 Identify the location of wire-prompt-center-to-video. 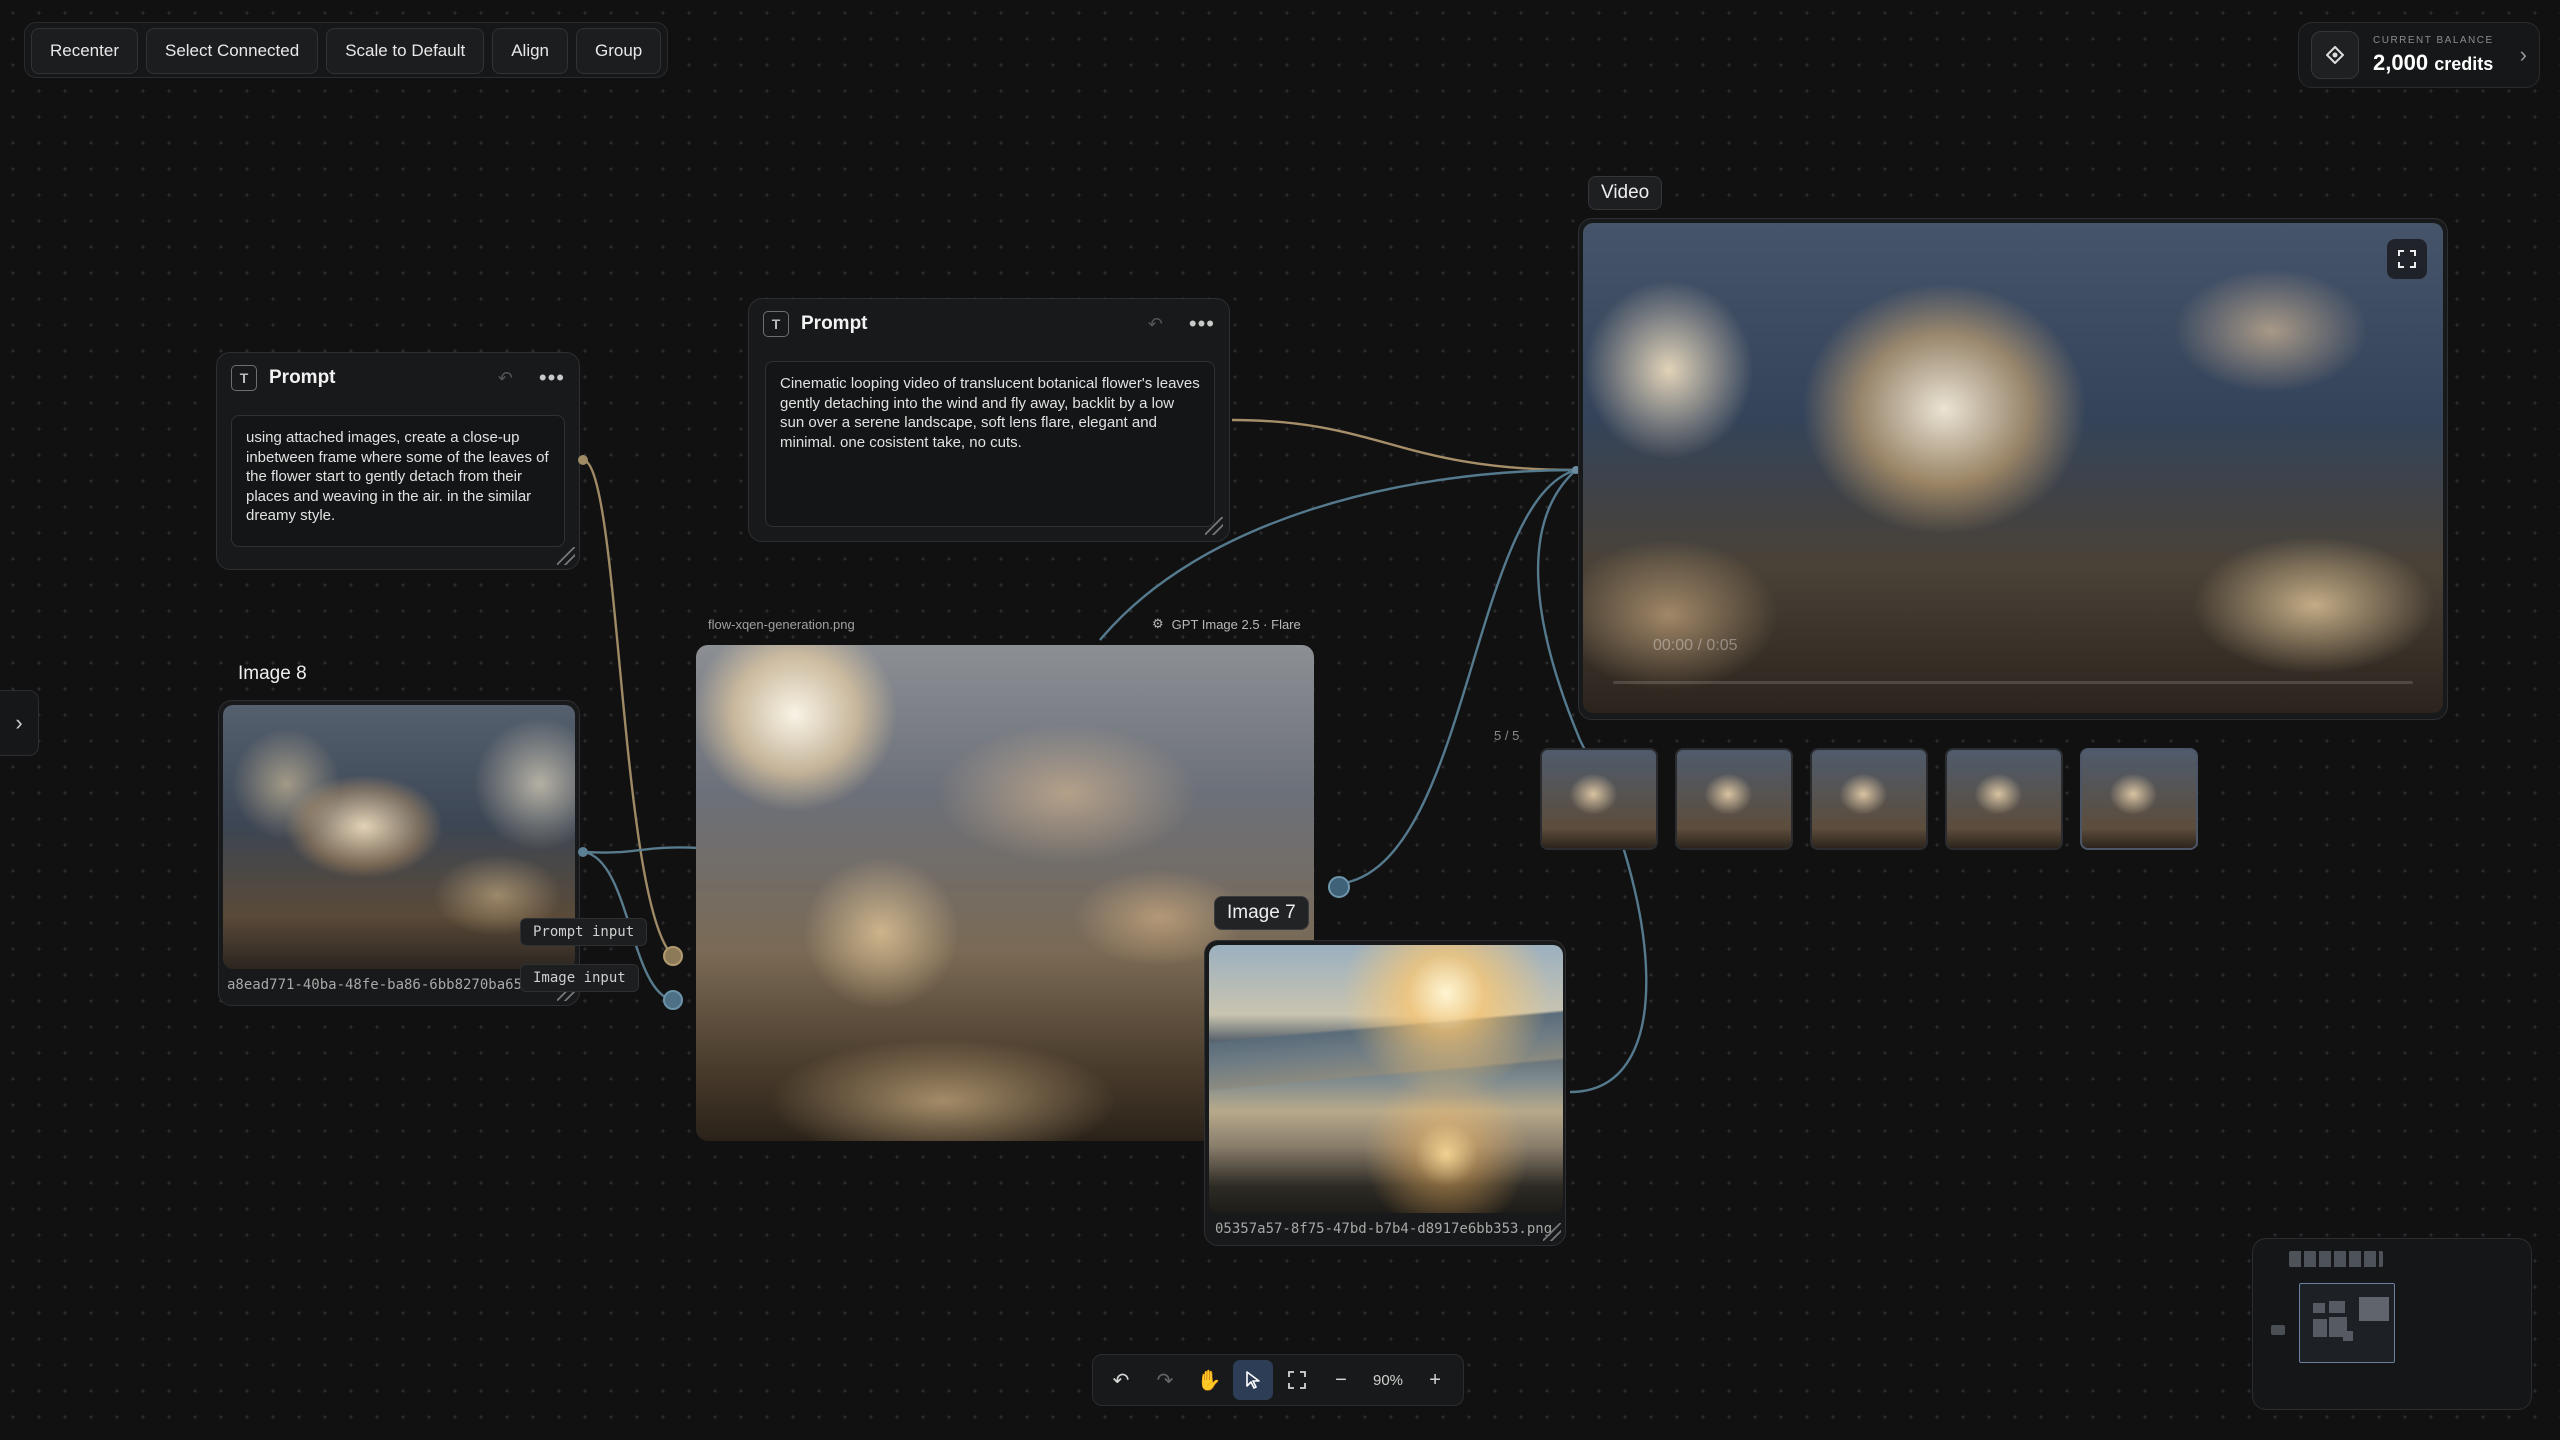
(1404, 445).